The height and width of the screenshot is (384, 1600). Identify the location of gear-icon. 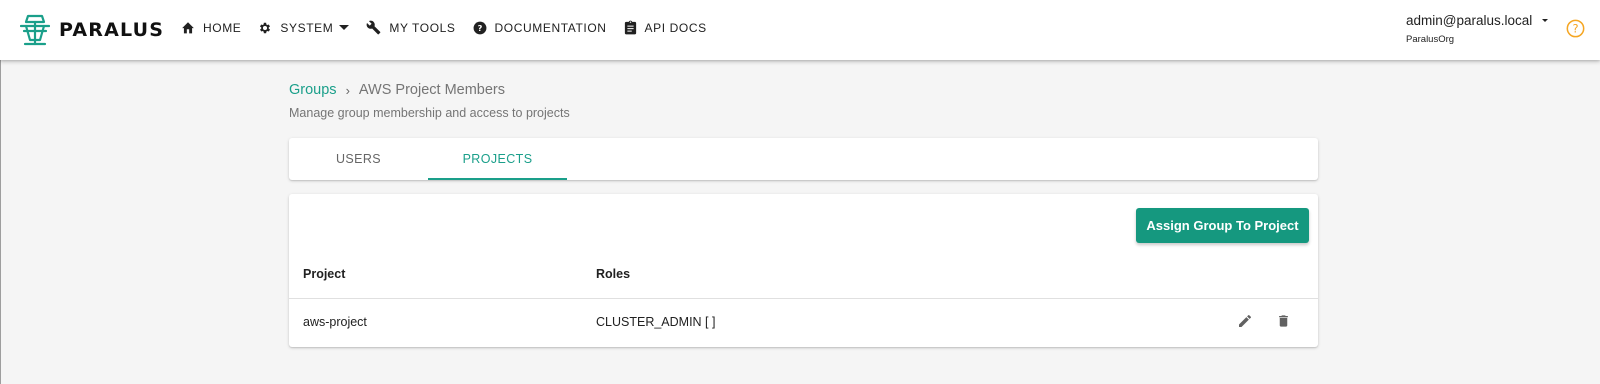
(265, 27).